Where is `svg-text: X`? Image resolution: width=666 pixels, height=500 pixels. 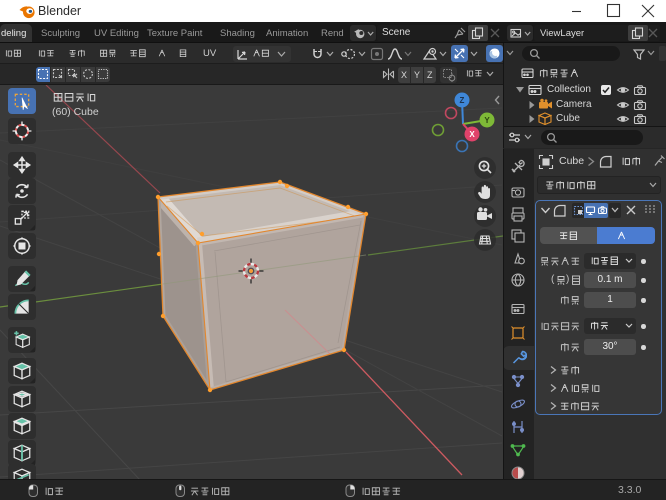 svg-text: X is located at coordinates (472, 134).